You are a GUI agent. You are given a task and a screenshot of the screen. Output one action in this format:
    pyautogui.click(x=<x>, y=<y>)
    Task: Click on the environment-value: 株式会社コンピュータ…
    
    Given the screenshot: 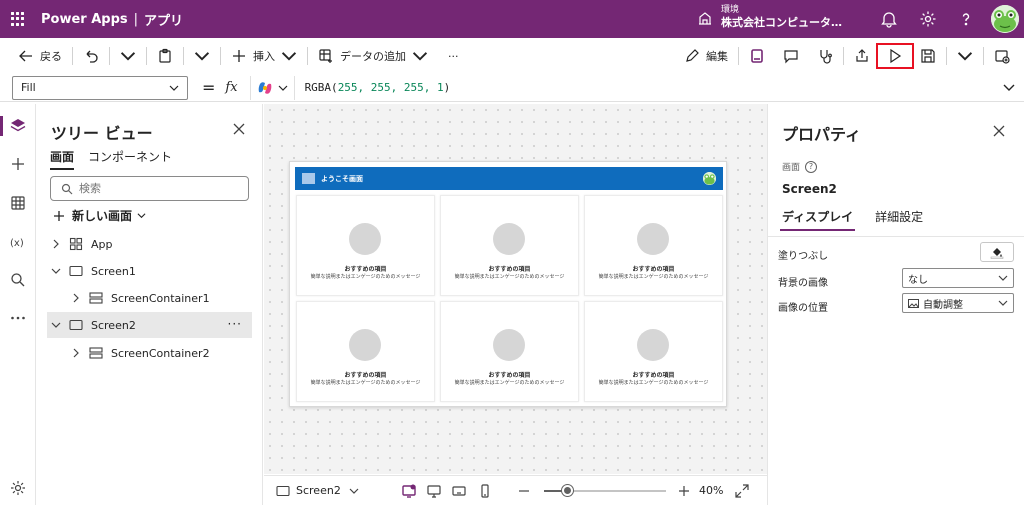 What is the action you would take?
    pyautogui.click(x=781, y=22)
    